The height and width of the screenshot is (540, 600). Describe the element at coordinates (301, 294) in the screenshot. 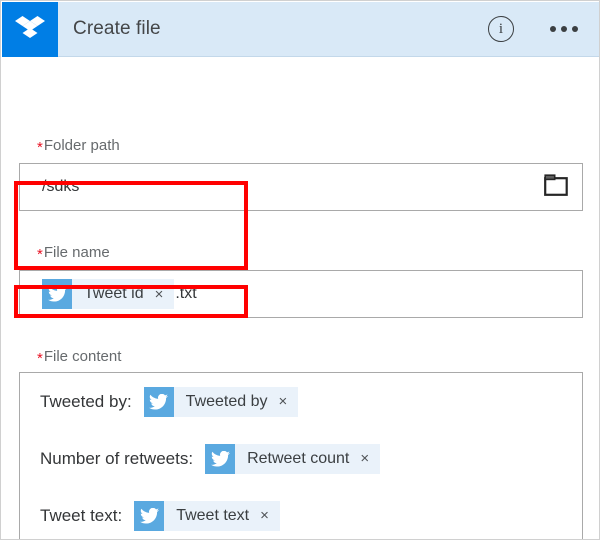

I see `file-name-input: Tweet id × .txt` at that location.